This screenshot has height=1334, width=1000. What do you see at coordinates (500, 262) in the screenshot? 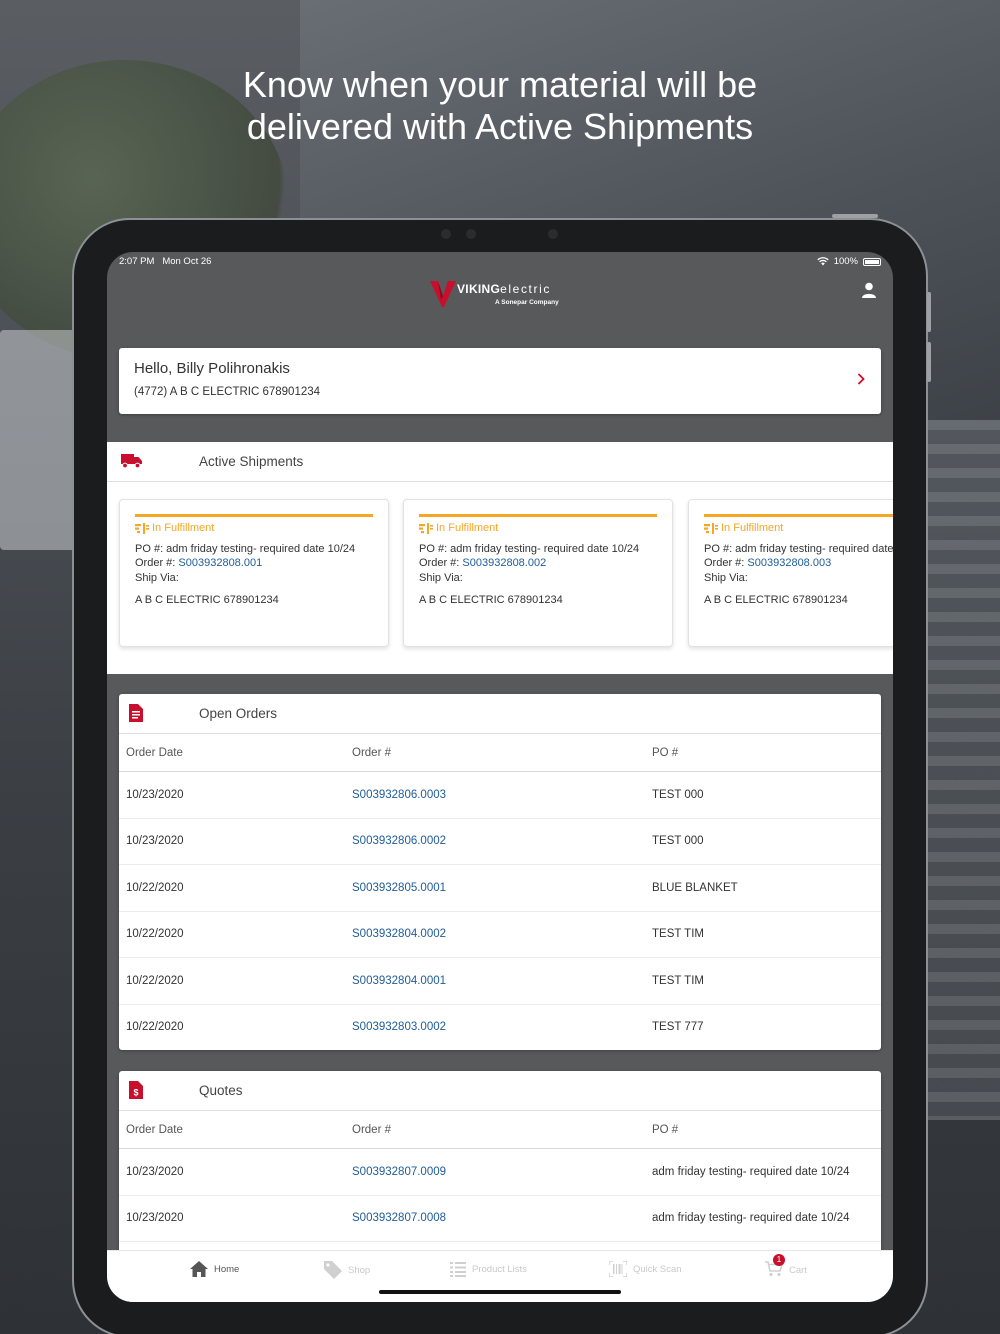
I see `status-bar: 2:07 PM Mon Oct 26 100%` at bounding box center [500, 262].